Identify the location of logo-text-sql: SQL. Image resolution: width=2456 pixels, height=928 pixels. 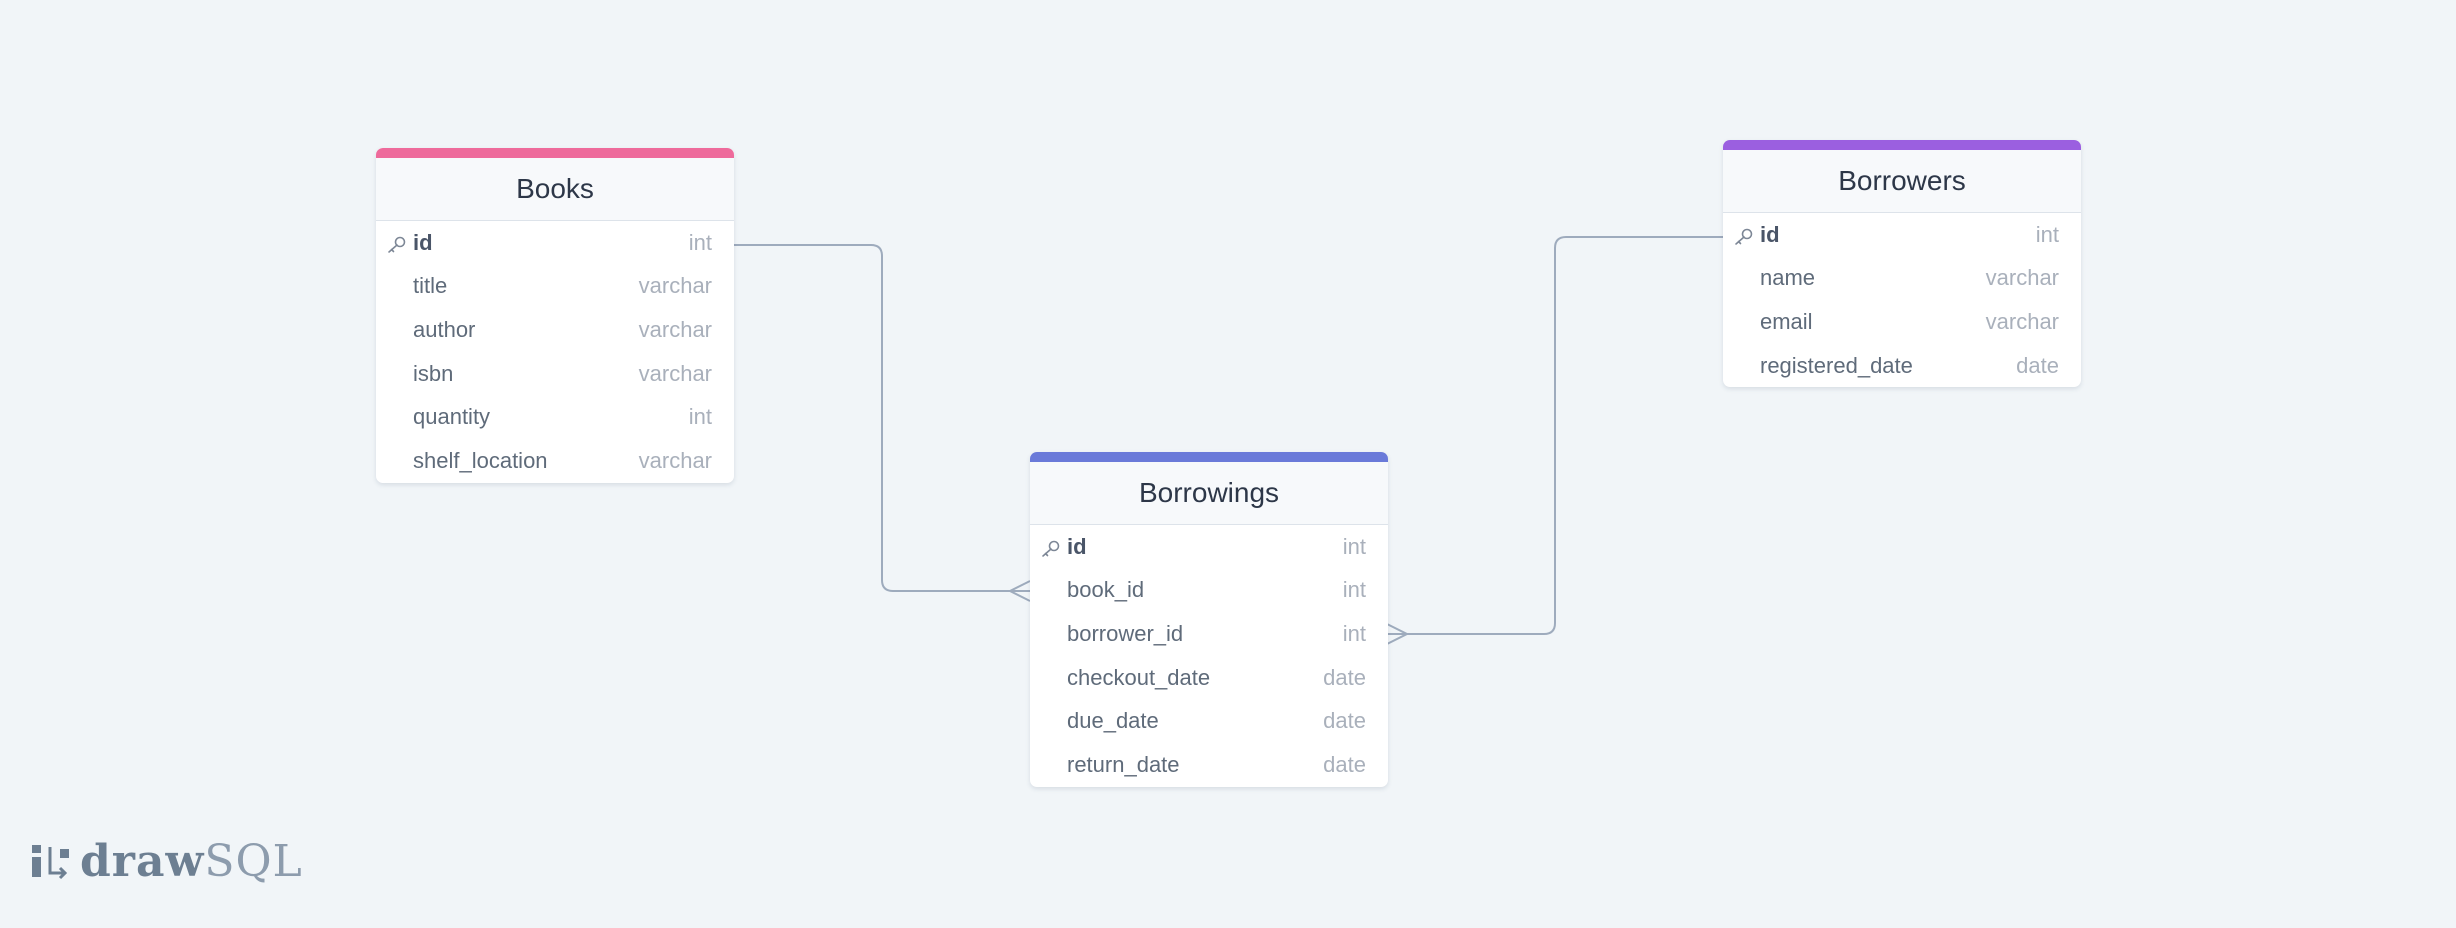
(253, 861).